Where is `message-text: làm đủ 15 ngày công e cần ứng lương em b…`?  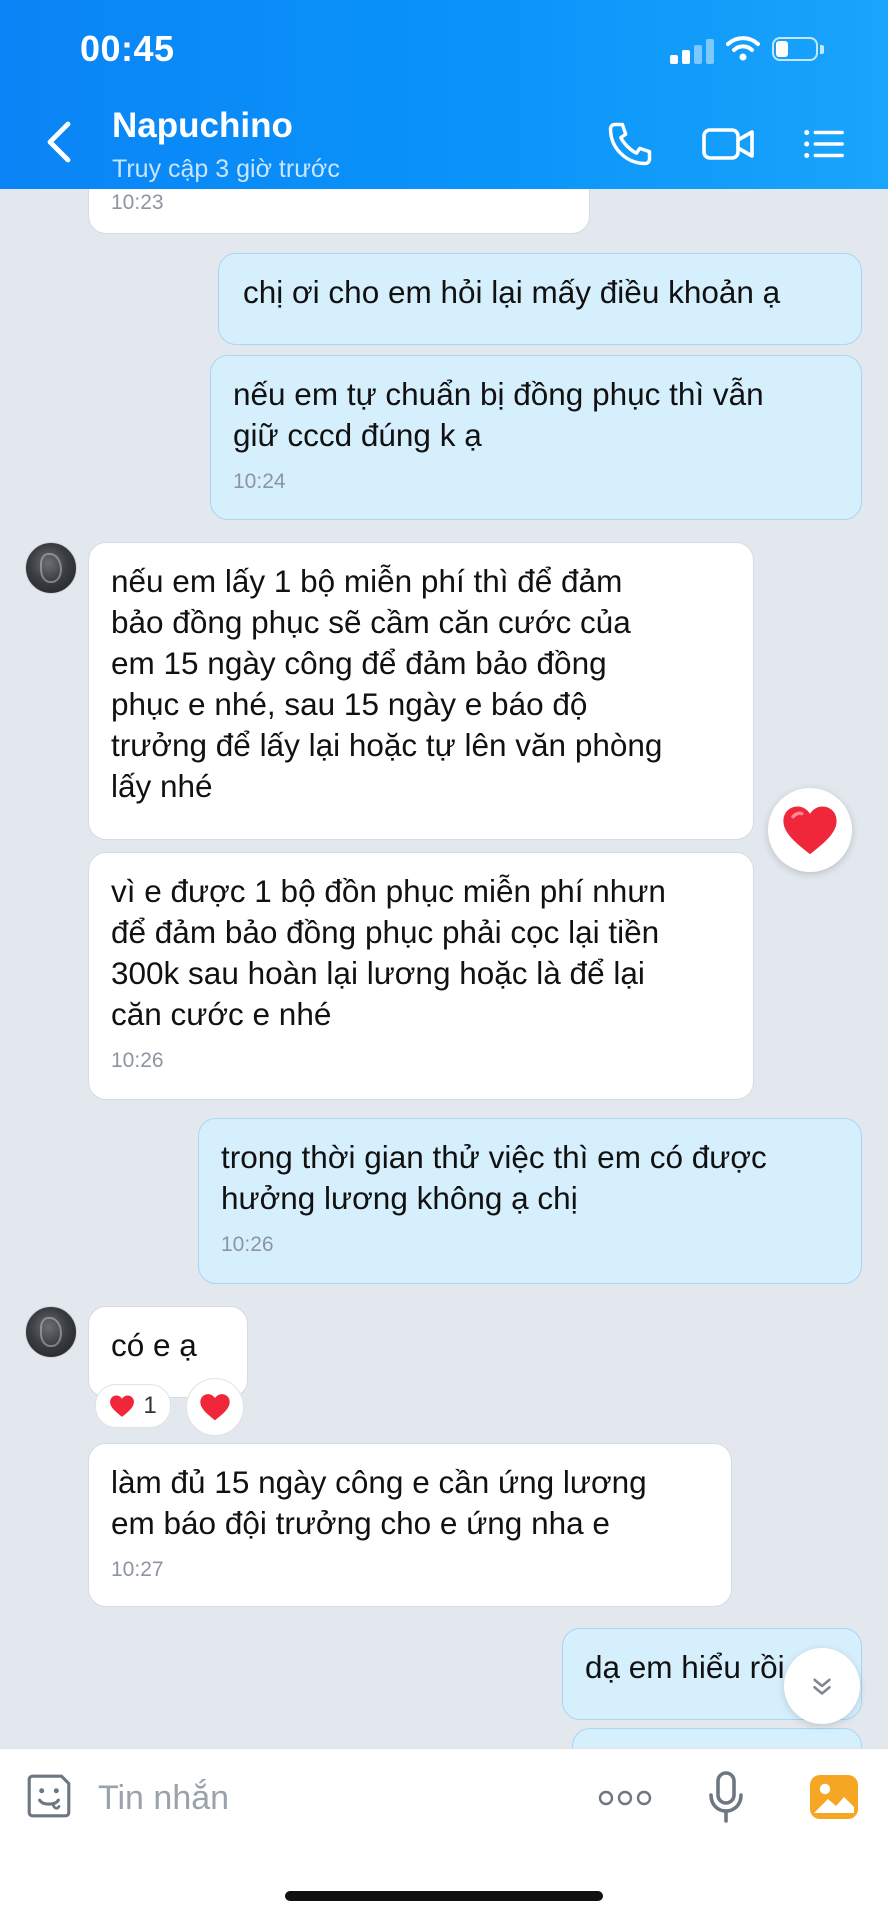
message-text: làm đủ 15 ngày công e cần ứng lương em b… is located at coordinates (379, 1502).